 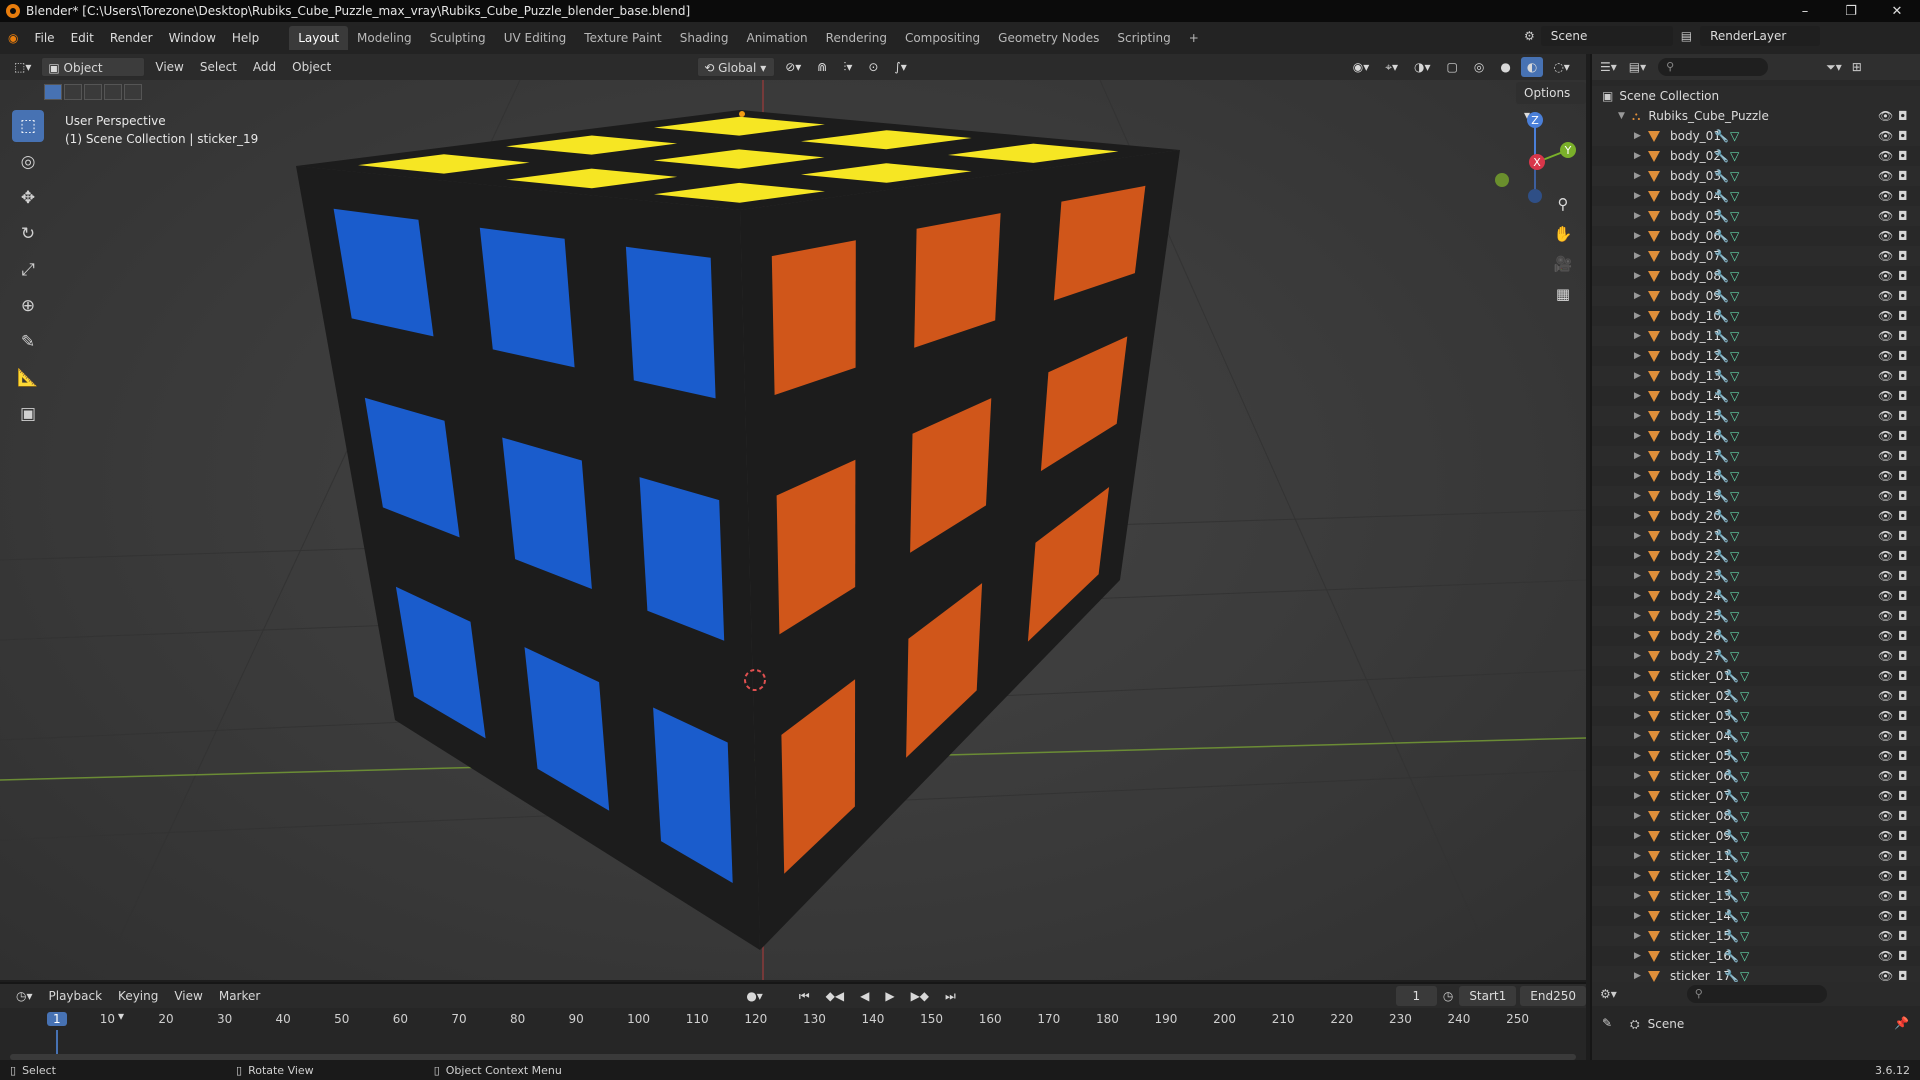 I want to click on gizmo-neg-z-icon, so click(x=1535, y=196).